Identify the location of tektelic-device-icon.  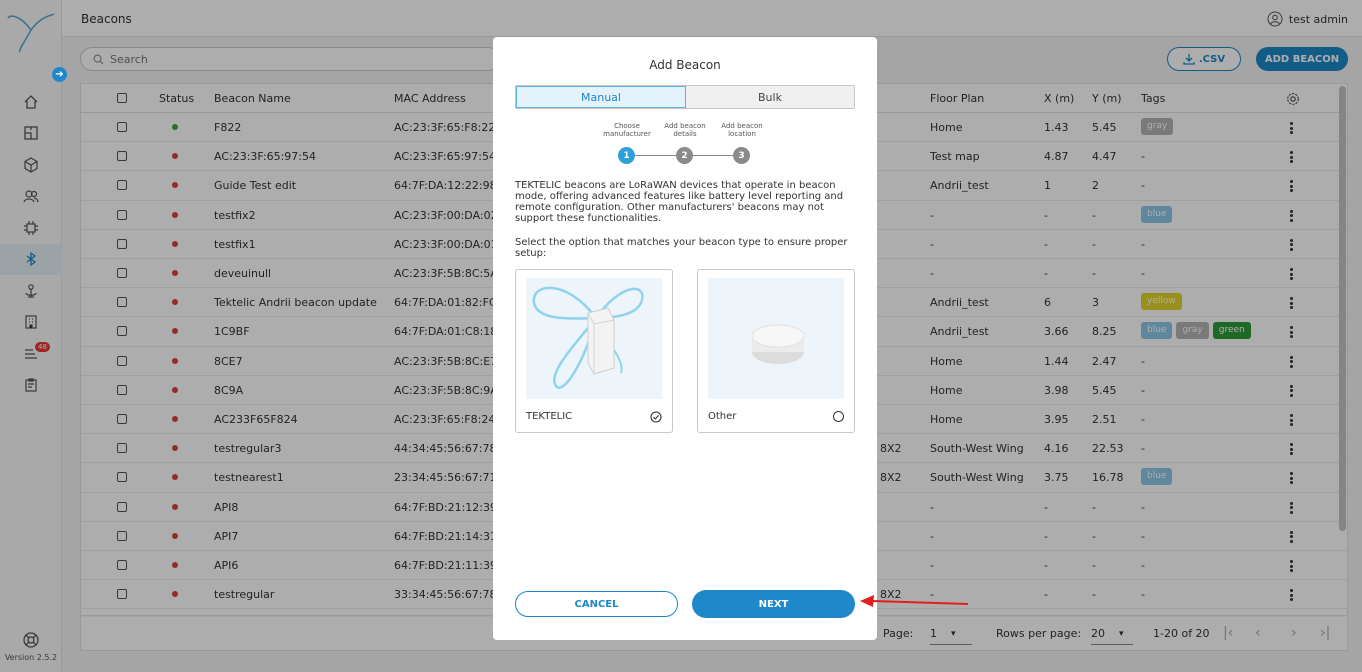
(588, 337).